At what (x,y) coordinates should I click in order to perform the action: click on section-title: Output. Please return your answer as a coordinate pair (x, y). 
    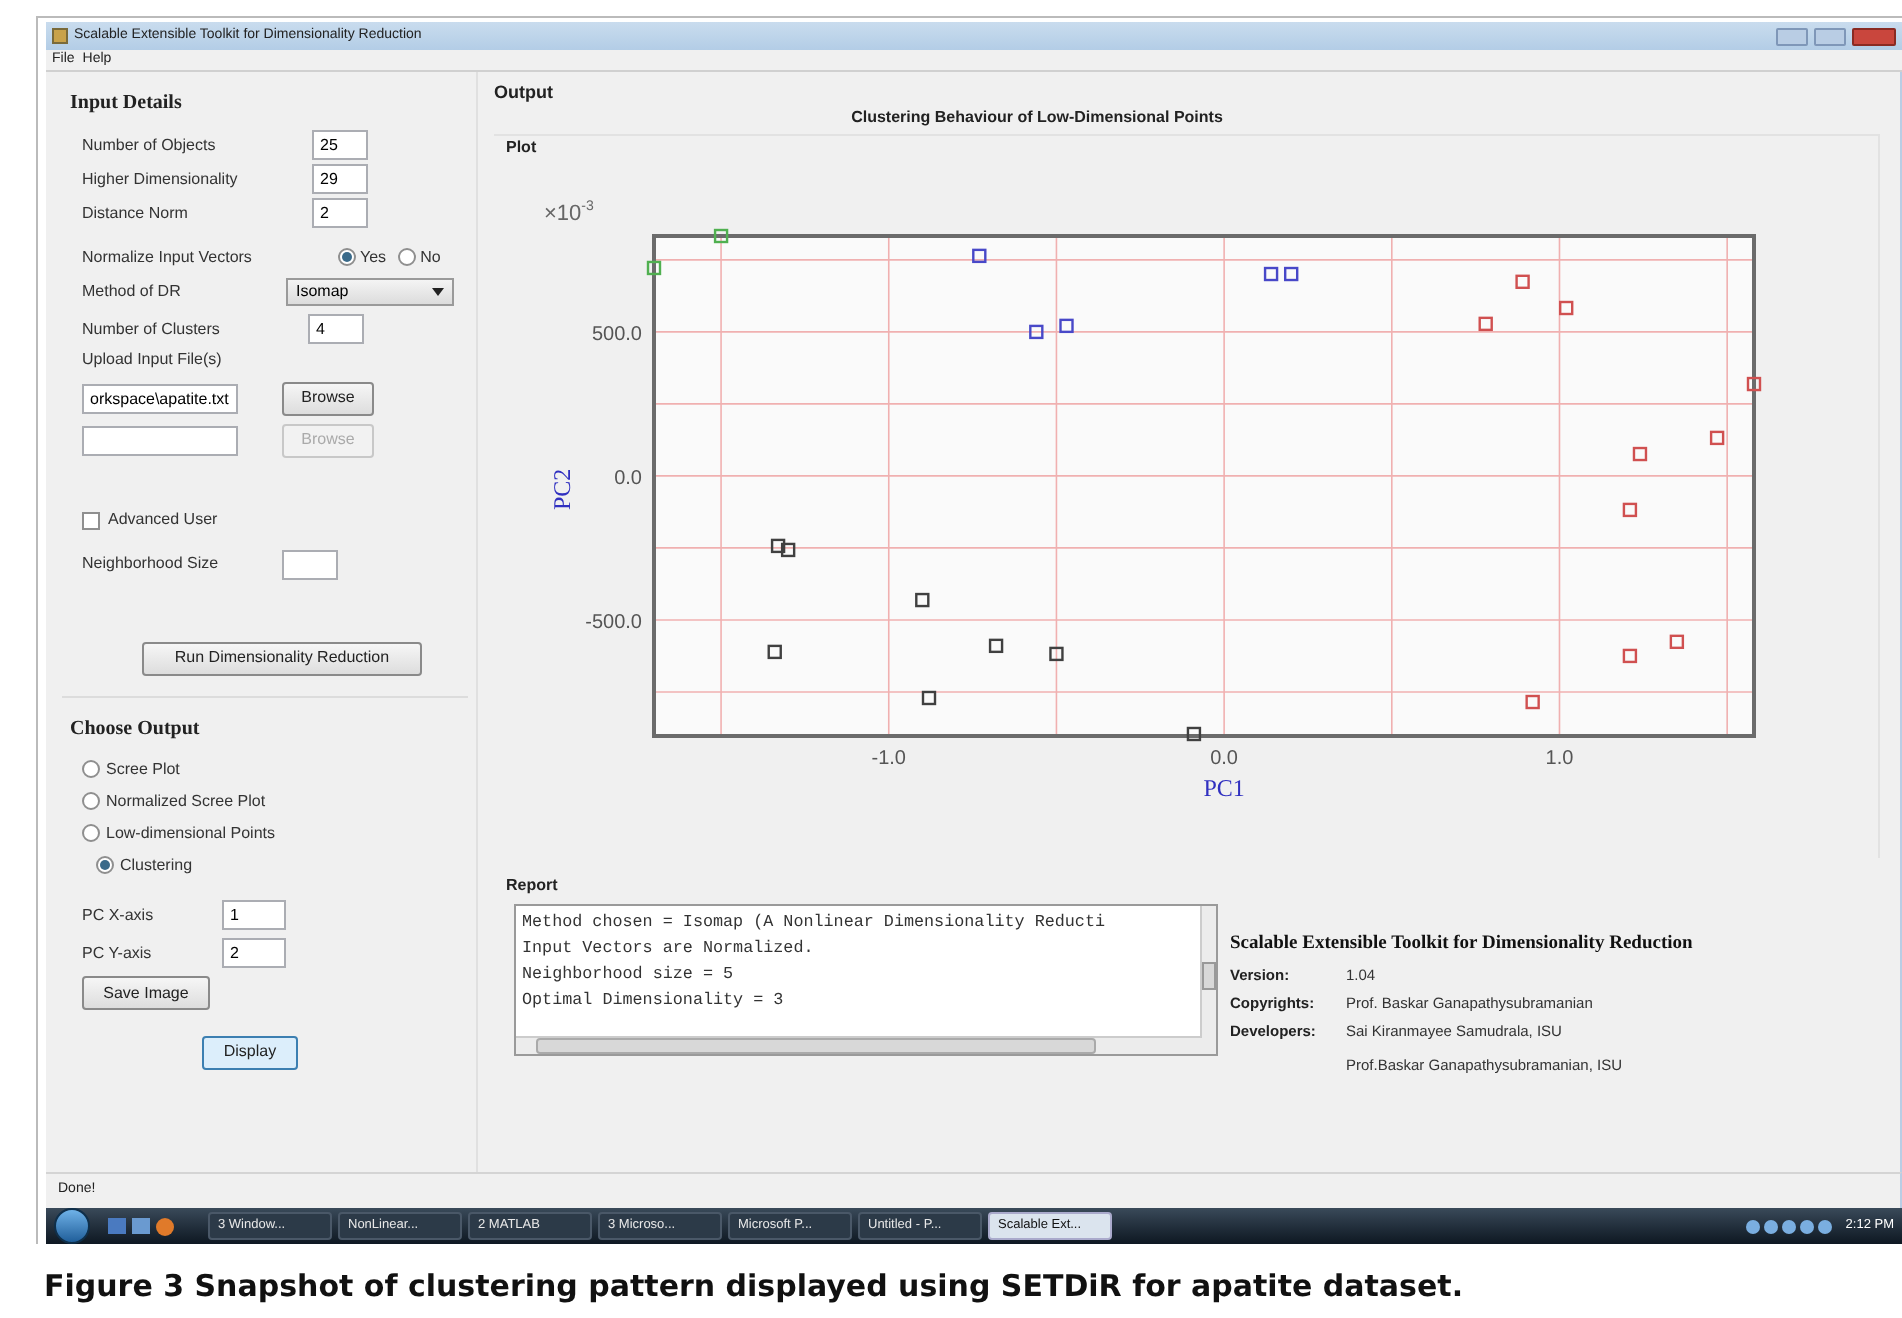
    Looking at the image, I should click on (524, 93).